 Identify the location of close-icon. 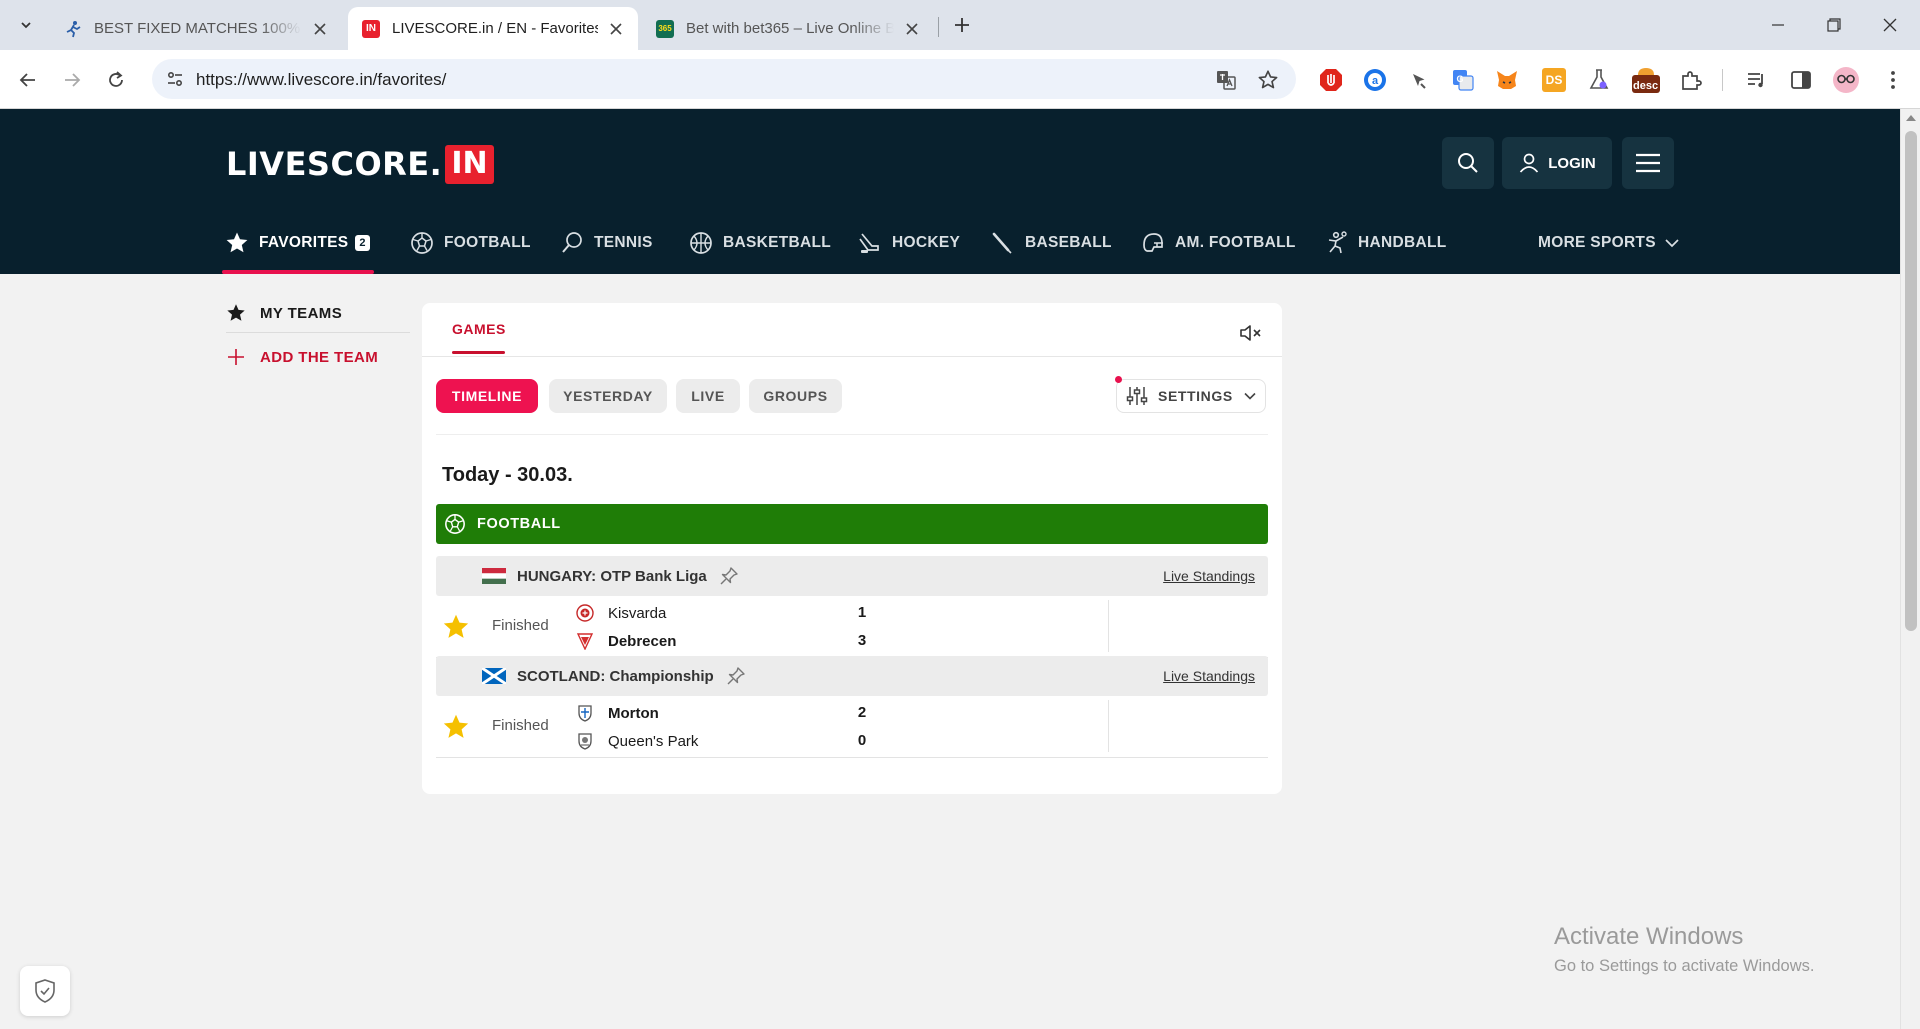
(1890, 25).